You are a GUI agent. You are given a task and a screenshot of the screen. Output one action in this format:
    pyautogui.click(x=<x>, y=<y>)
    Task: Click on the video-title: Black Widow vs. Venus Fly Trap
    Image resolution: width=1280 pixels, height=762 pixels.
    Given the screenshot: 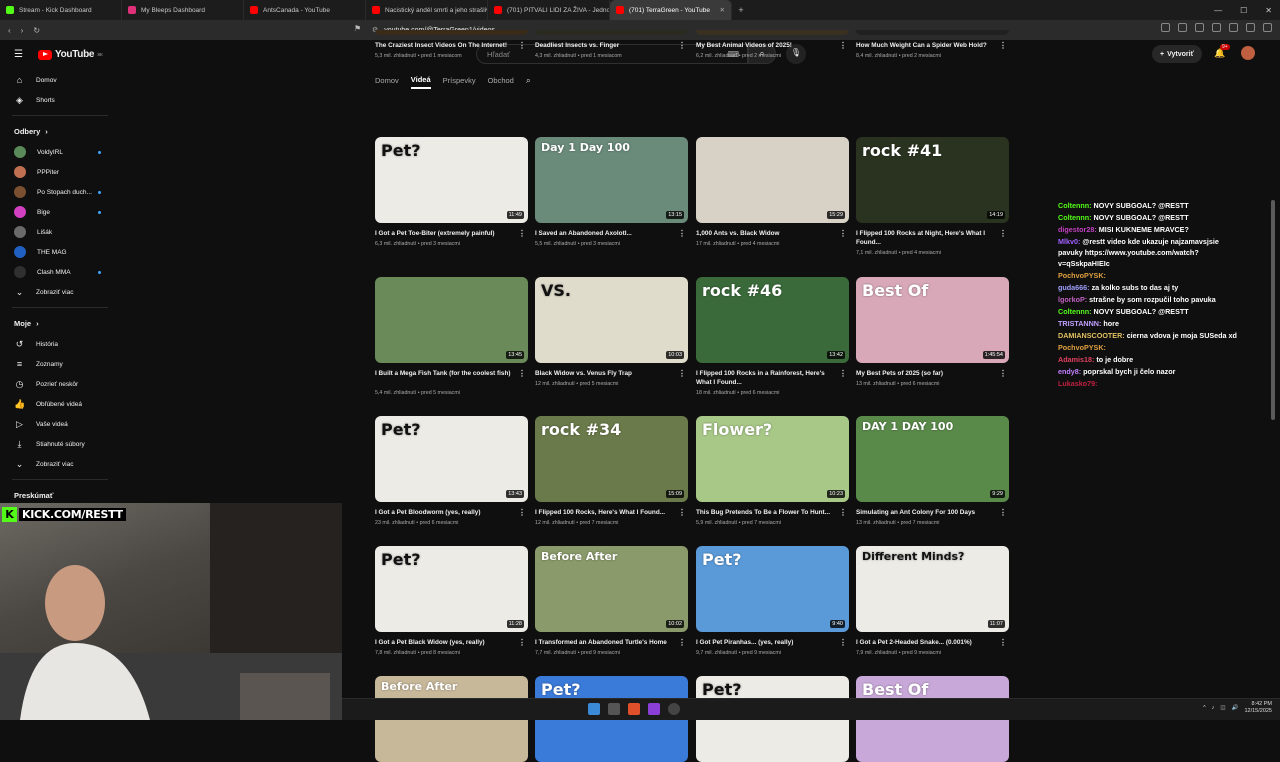 What is the action you would take?
    pyautogui.click(x=605, y=373)
    